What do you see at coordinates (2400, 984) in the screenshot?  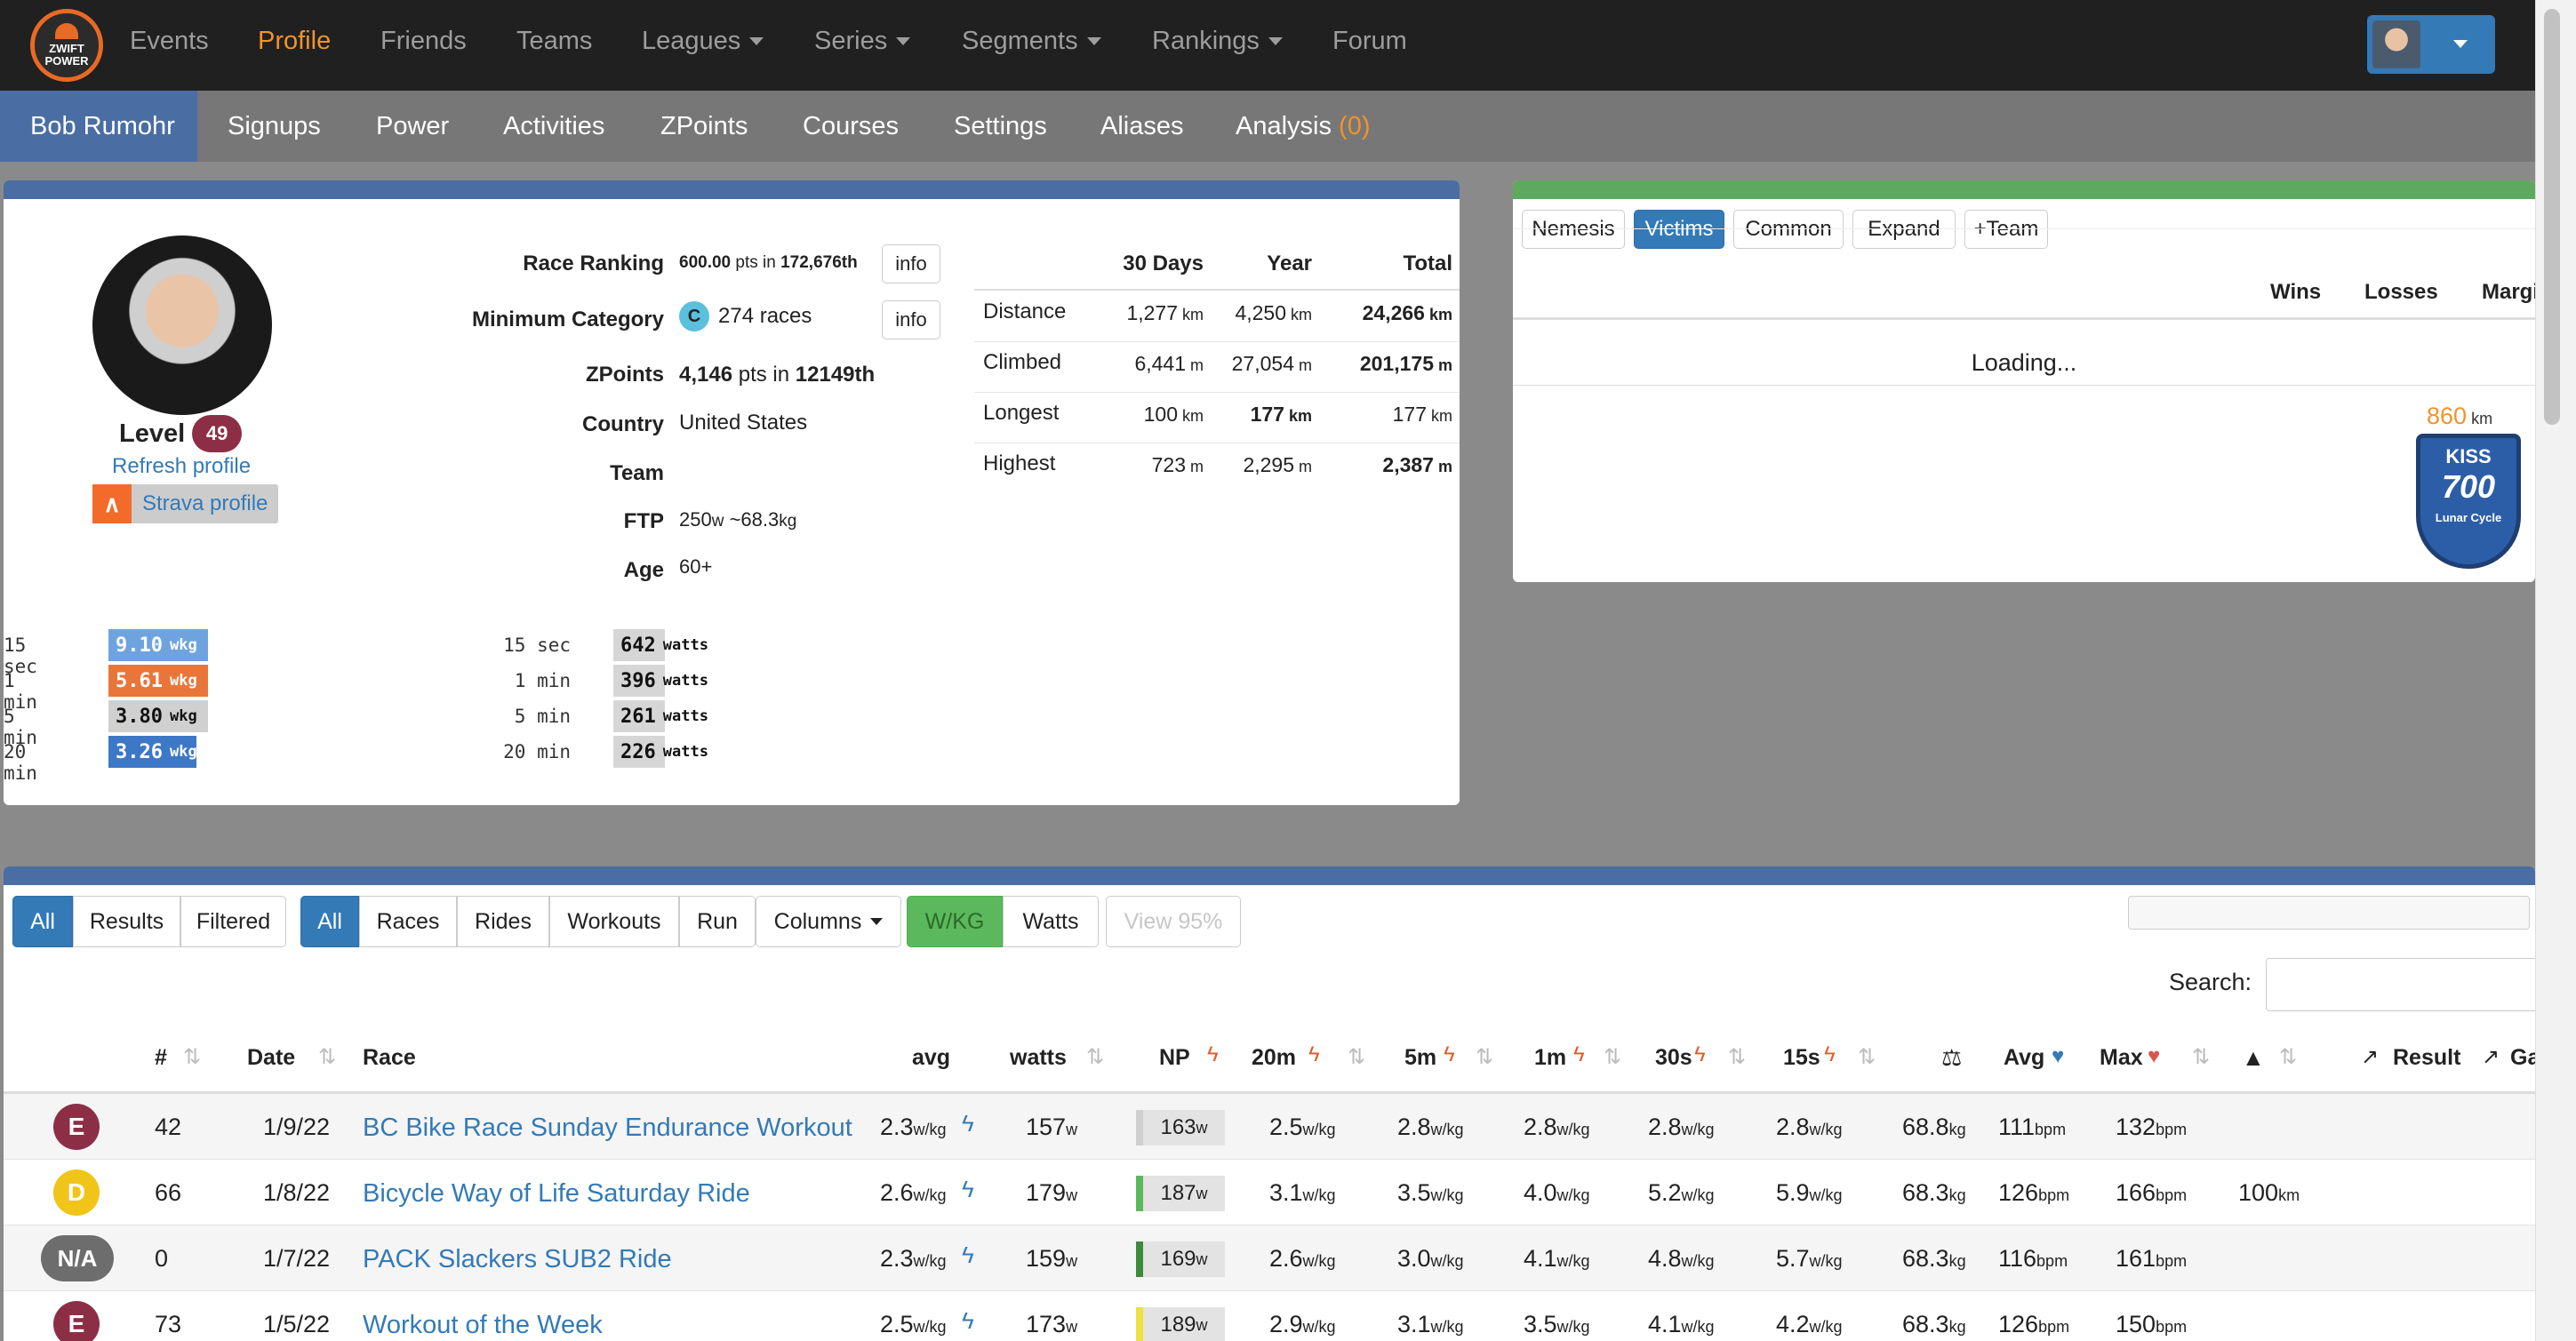 I see `search-input` at bounding box center [2400, 984].